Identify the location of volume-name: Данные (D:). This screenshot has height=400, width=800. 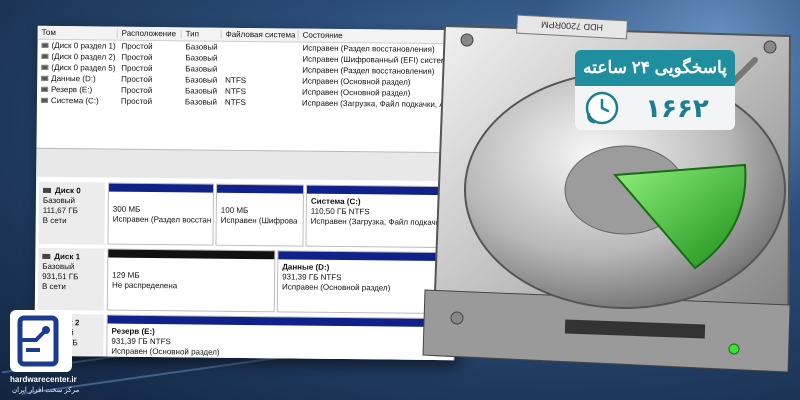
(77, 79).